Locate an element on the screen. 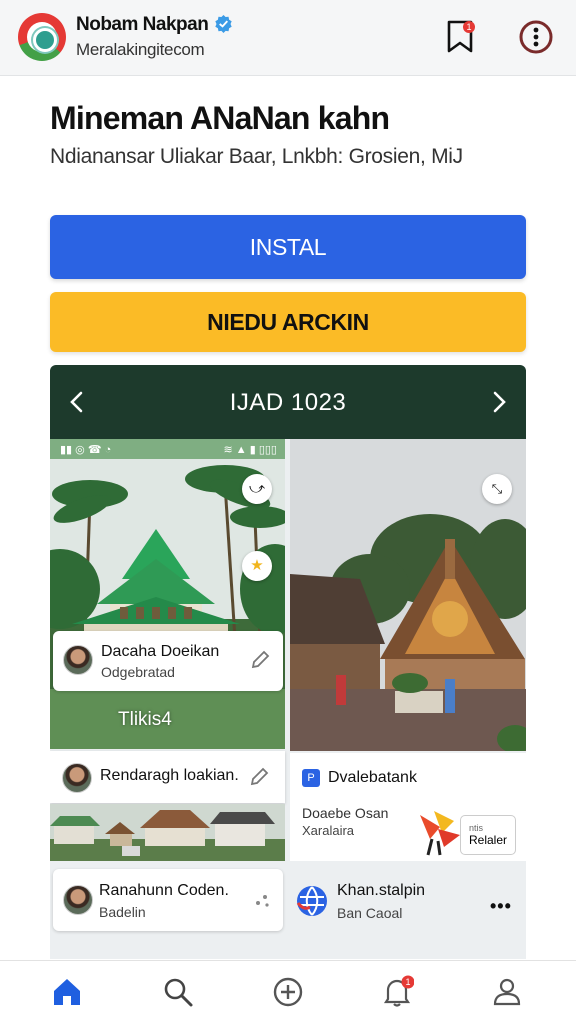 The image size is (576, 1024). more-horizontal-icon: ••• is located at coordinates (501, 906).